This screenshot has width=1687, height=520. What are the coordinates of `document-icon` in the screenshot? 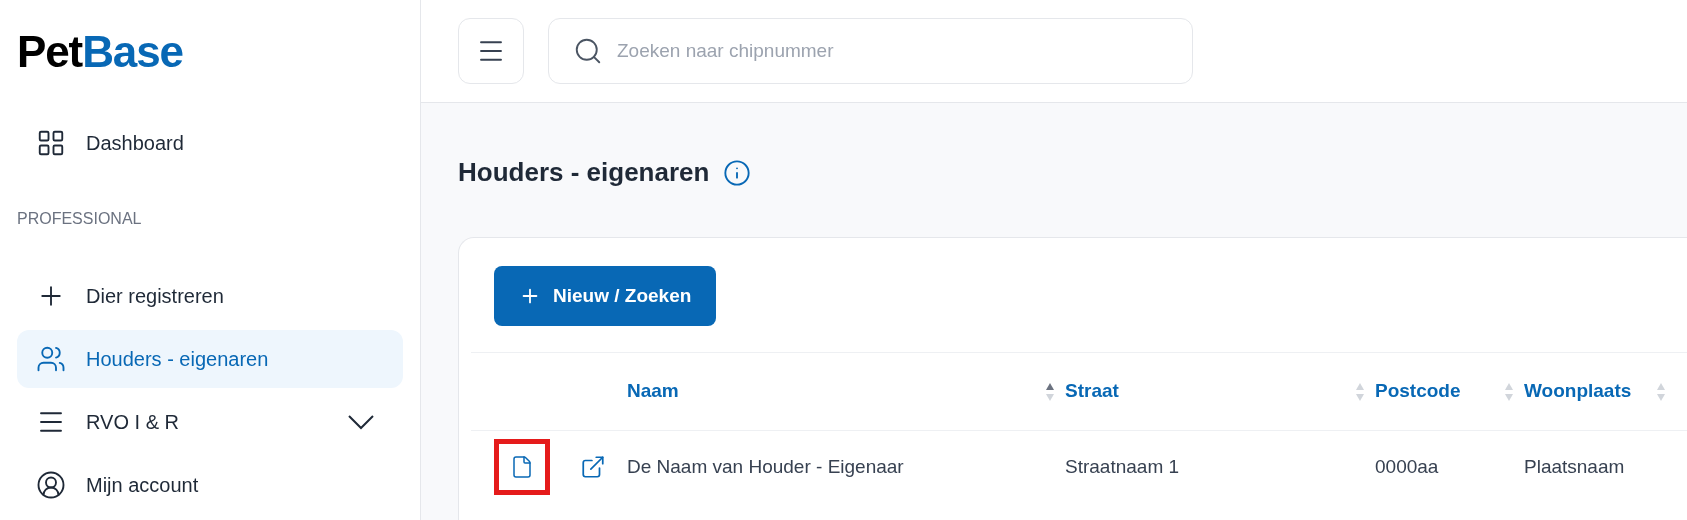 It's located at (522, 467).